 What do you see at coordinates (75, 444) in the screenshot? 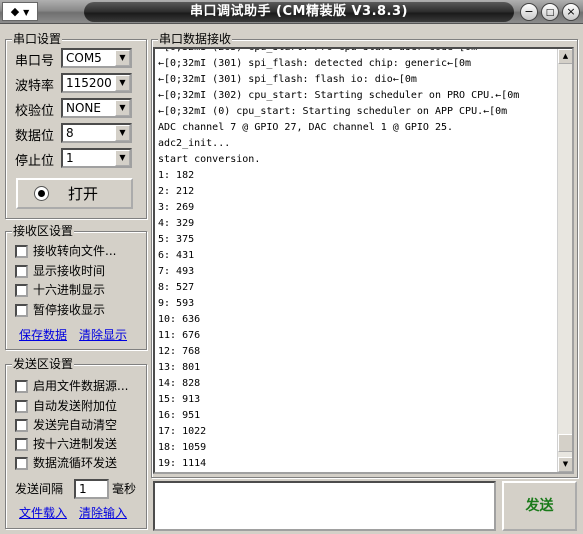
I see `tx-option-label: 按十六进制发送` at bounding box center [75, 444].